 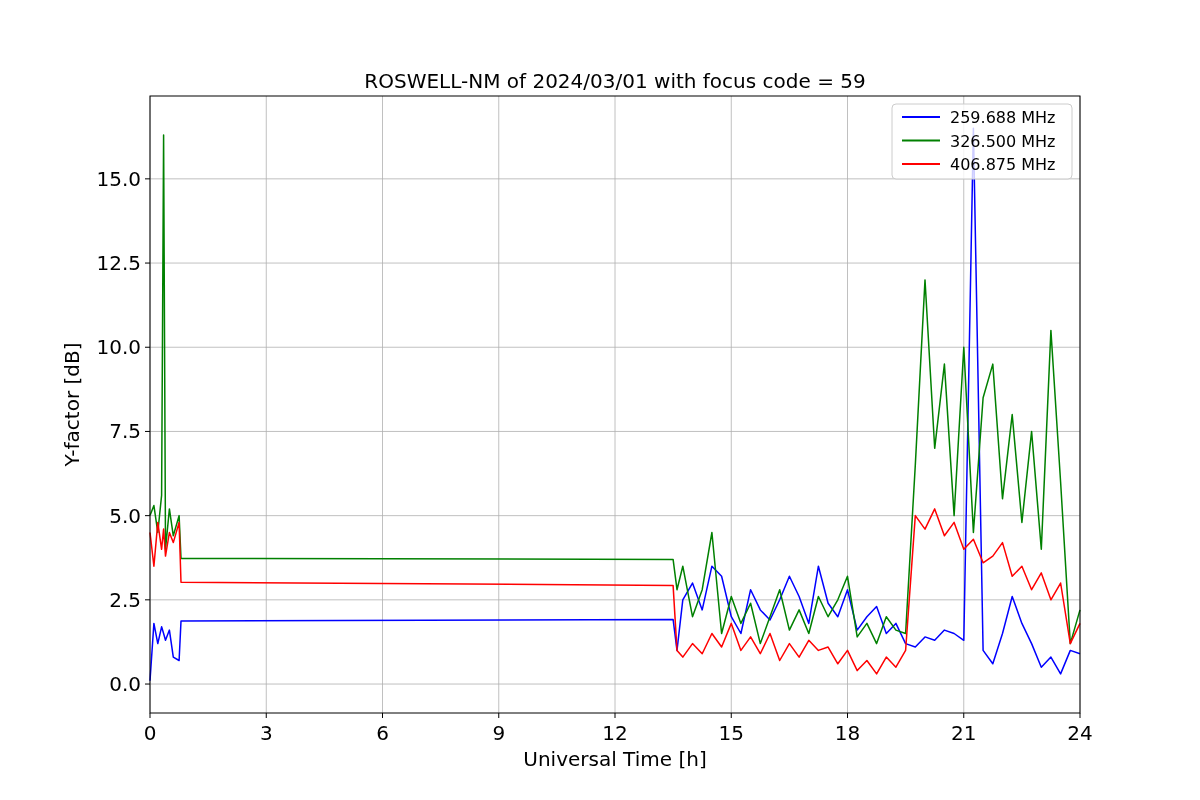 I want to click on legend-label: 259.688 MHz, so click(x=1003, y=117).